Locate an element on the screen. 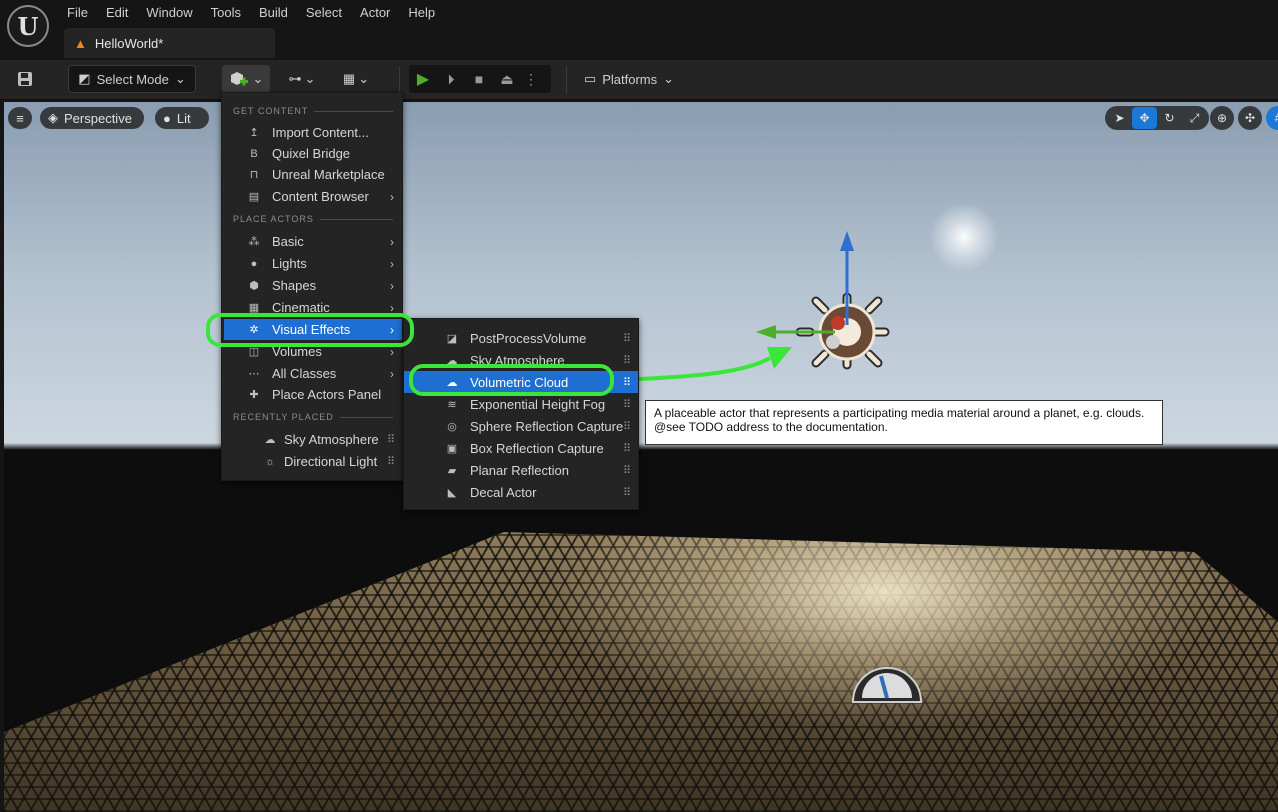 The image size is (1278, 812). vfx-item-planar-reflection: ▰ Planar Reflection ⠿ is located at coordinates (521, 470).